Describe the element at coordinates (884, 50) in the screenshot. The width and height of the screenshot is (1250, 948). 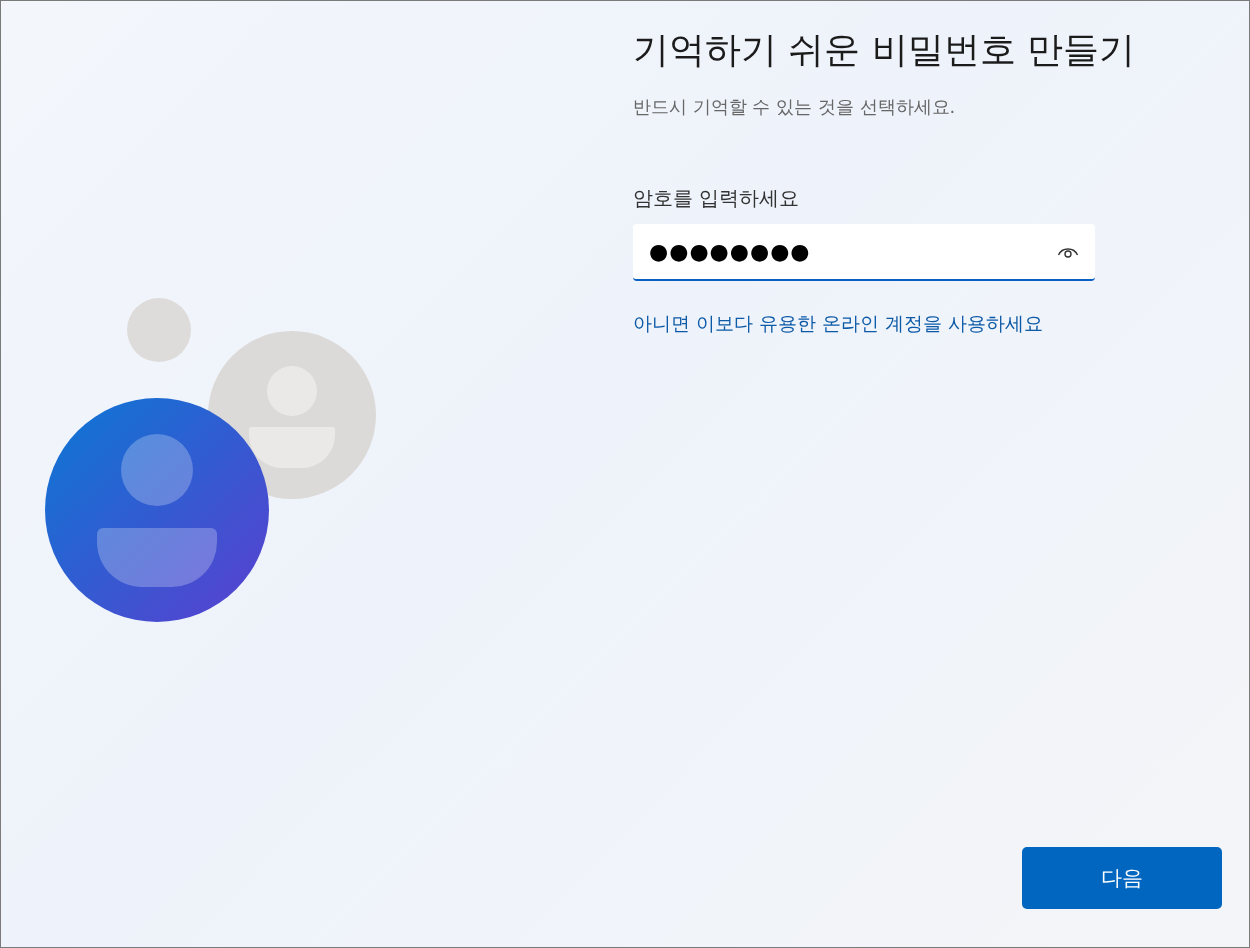
I see `page-title: 기억하기 쉬운 비밀번호 만들기` at that location.